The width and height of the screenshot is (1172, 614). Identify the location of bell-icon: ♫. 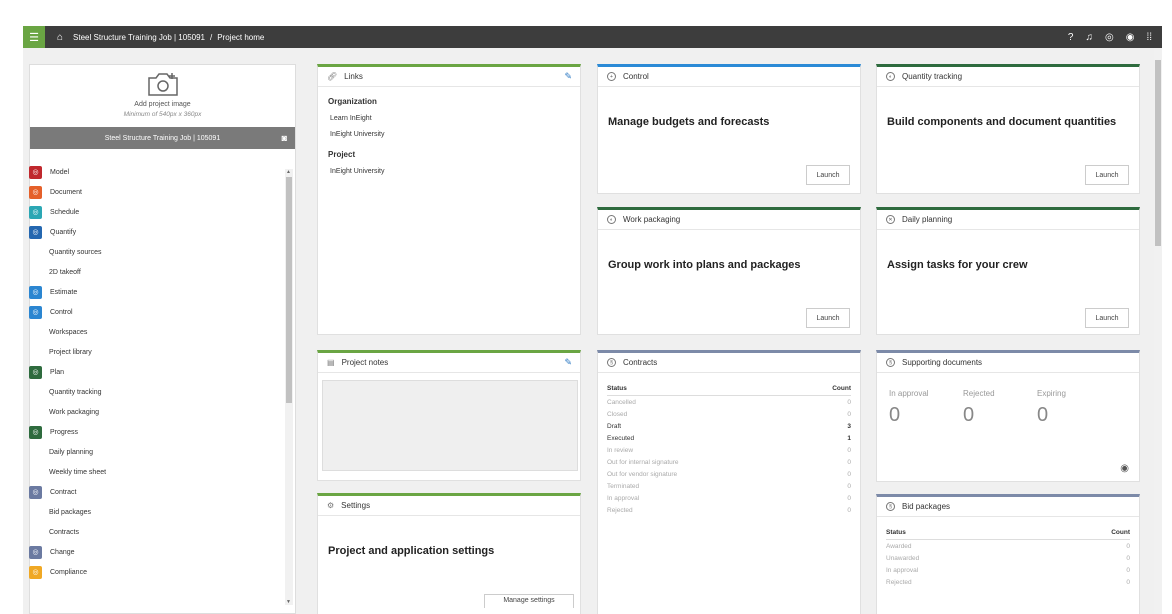
(1089, 37).